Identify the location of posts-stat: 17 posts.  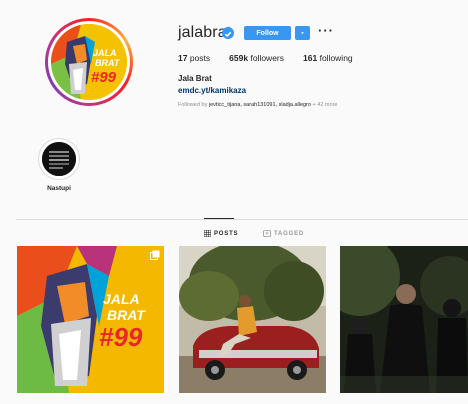
(194, 58).